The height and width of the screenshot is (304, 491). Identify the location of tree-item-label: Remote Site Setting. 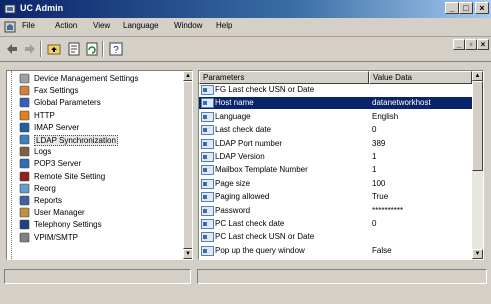
(70, 176).